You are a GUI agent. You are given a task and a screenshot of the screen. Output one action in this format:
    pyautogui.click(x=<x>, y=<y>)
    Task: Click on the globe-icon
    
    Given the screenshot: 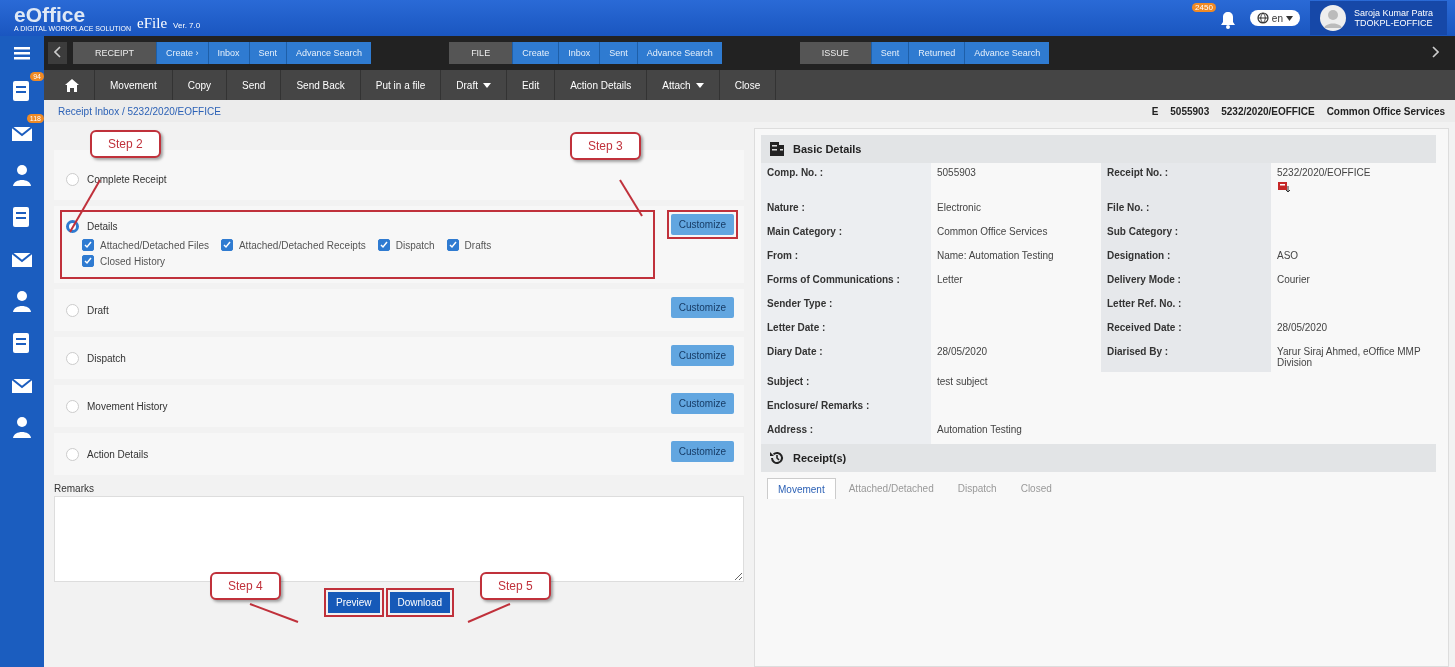 What is the action you would take?
    pyautogui.click(x=1262, y=18)
    